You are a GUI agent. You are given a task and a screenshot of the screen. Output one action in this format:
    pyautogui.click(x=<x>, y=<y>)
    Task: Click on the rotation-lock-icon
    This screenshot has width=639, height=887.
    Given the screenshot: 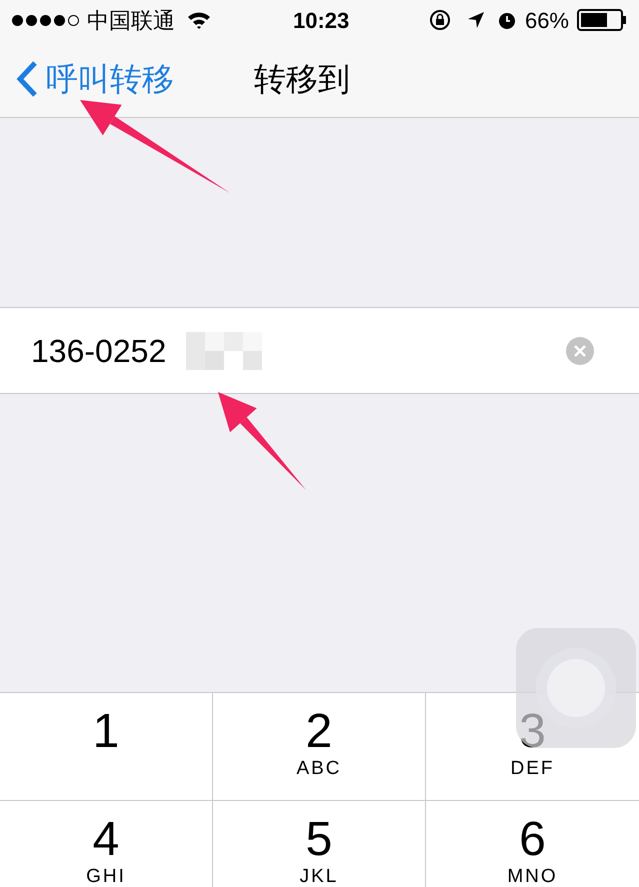 What is the action you would take?
    pyautogui.click(x=439, y=20)
    